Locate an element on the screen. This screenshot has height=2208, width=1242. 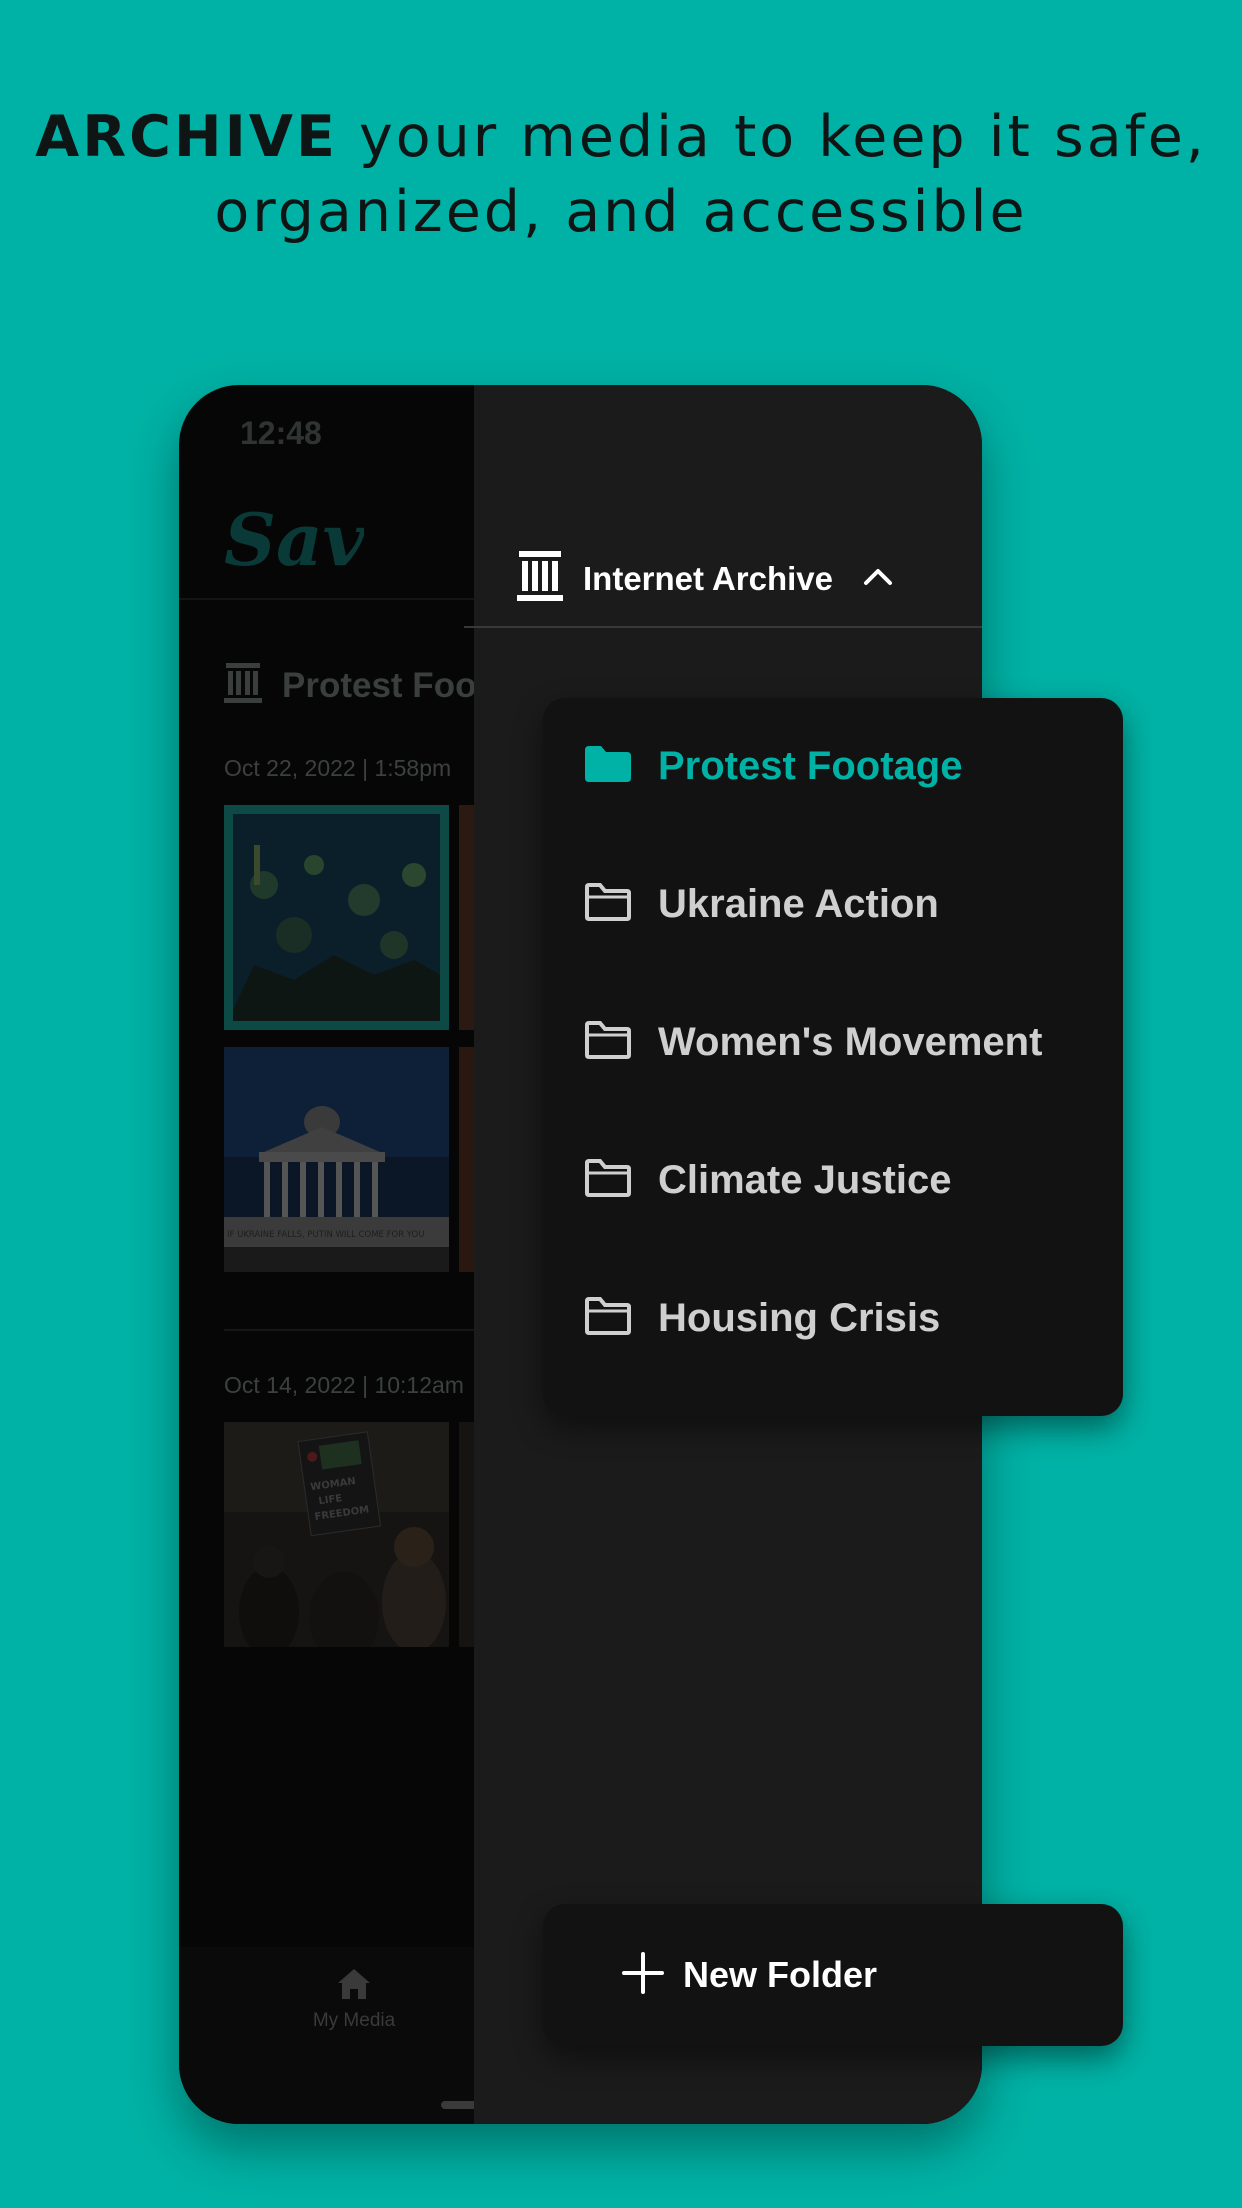
folder-item-ukraine-action: Ukraine Action is located at coordinates (853, 904).